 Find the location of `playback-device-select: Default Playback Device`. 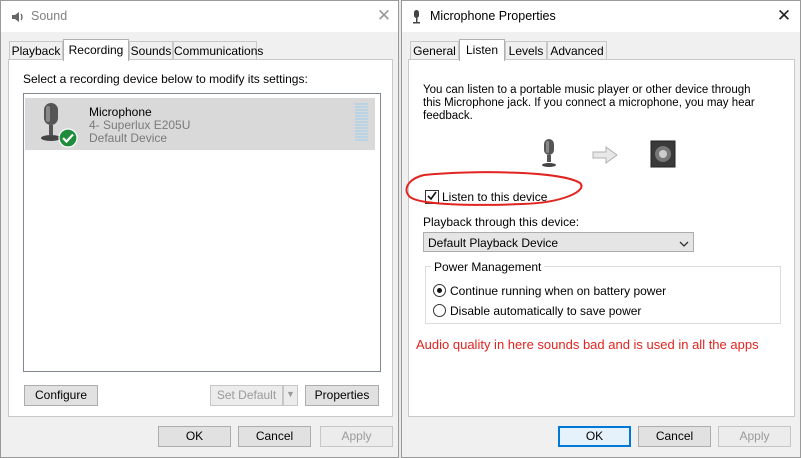

playback-device-select: Default Playback Device is located at coordinates (558, 242).